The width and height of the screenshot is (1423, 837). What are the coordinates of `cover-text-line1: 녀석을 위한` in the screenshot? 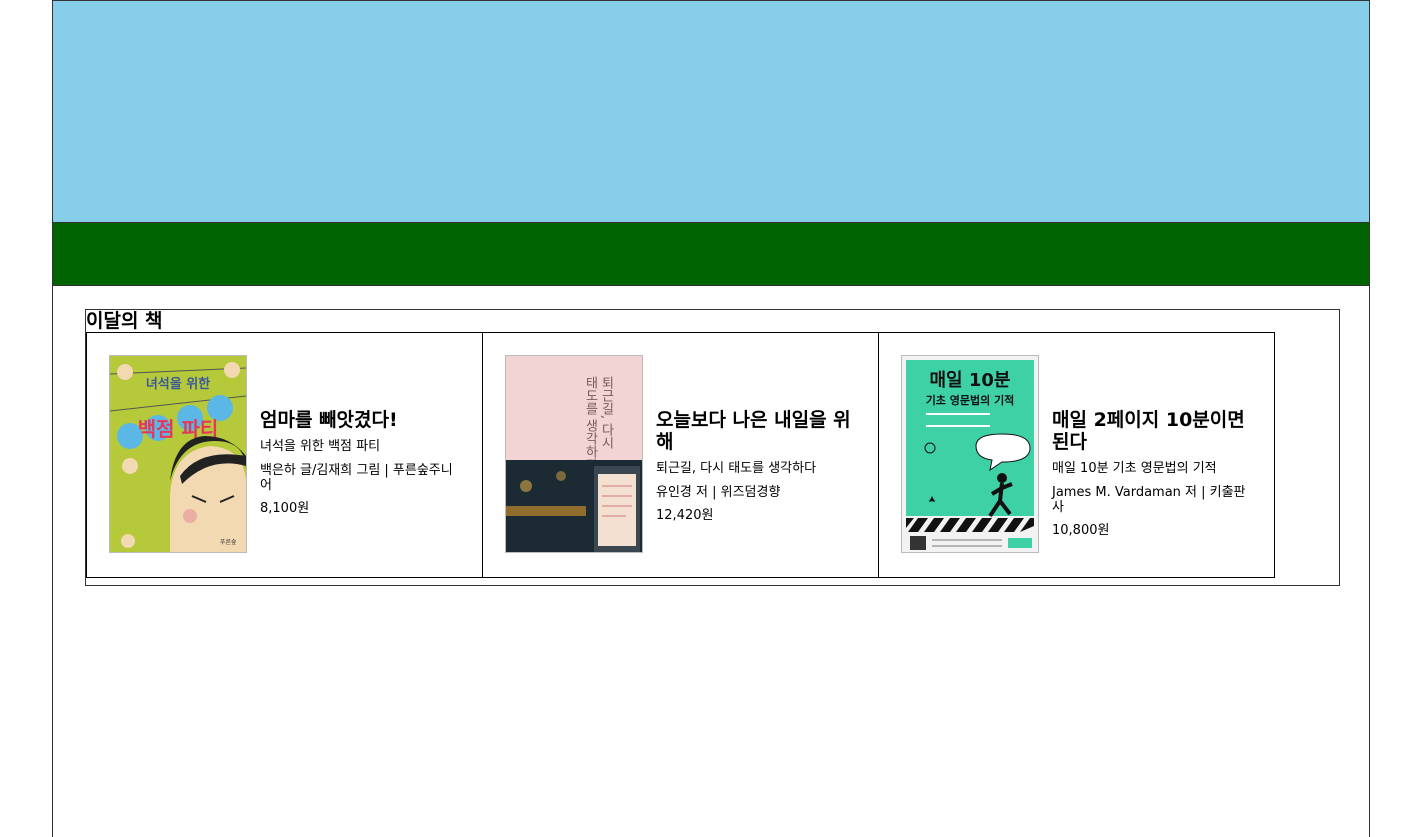 It's located at (178, 384).